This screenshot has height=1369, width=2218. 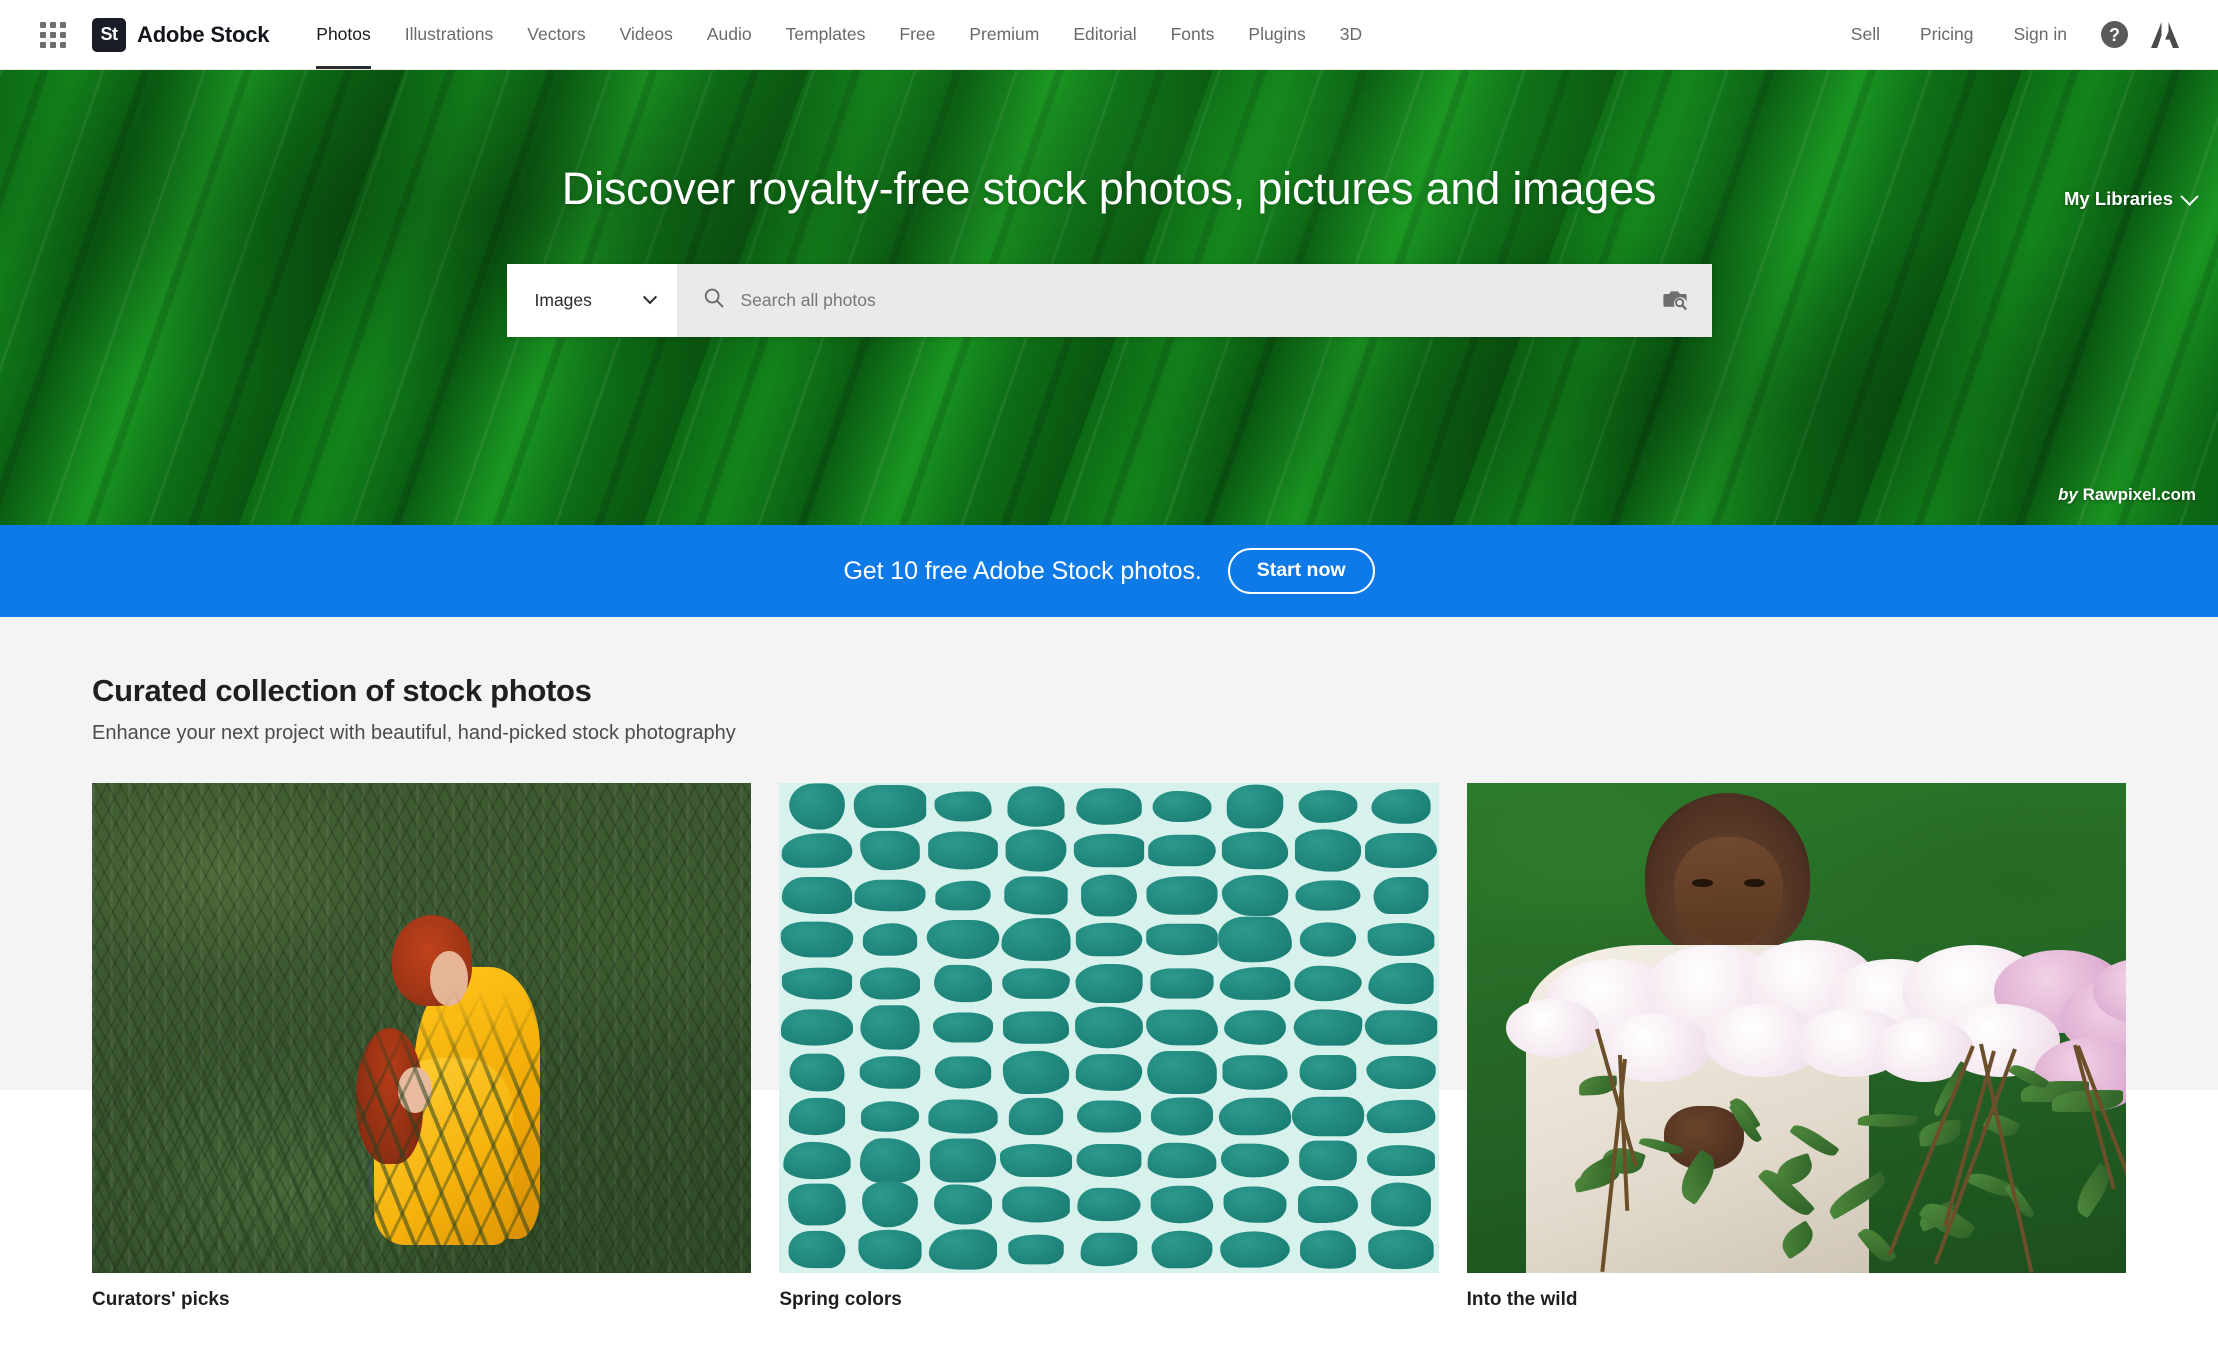 What do you see at coordinates (1796, 1028) in the screenshot?
I see `card-thumbnail-into-the-wild` at bounding box center [1796, 1028].